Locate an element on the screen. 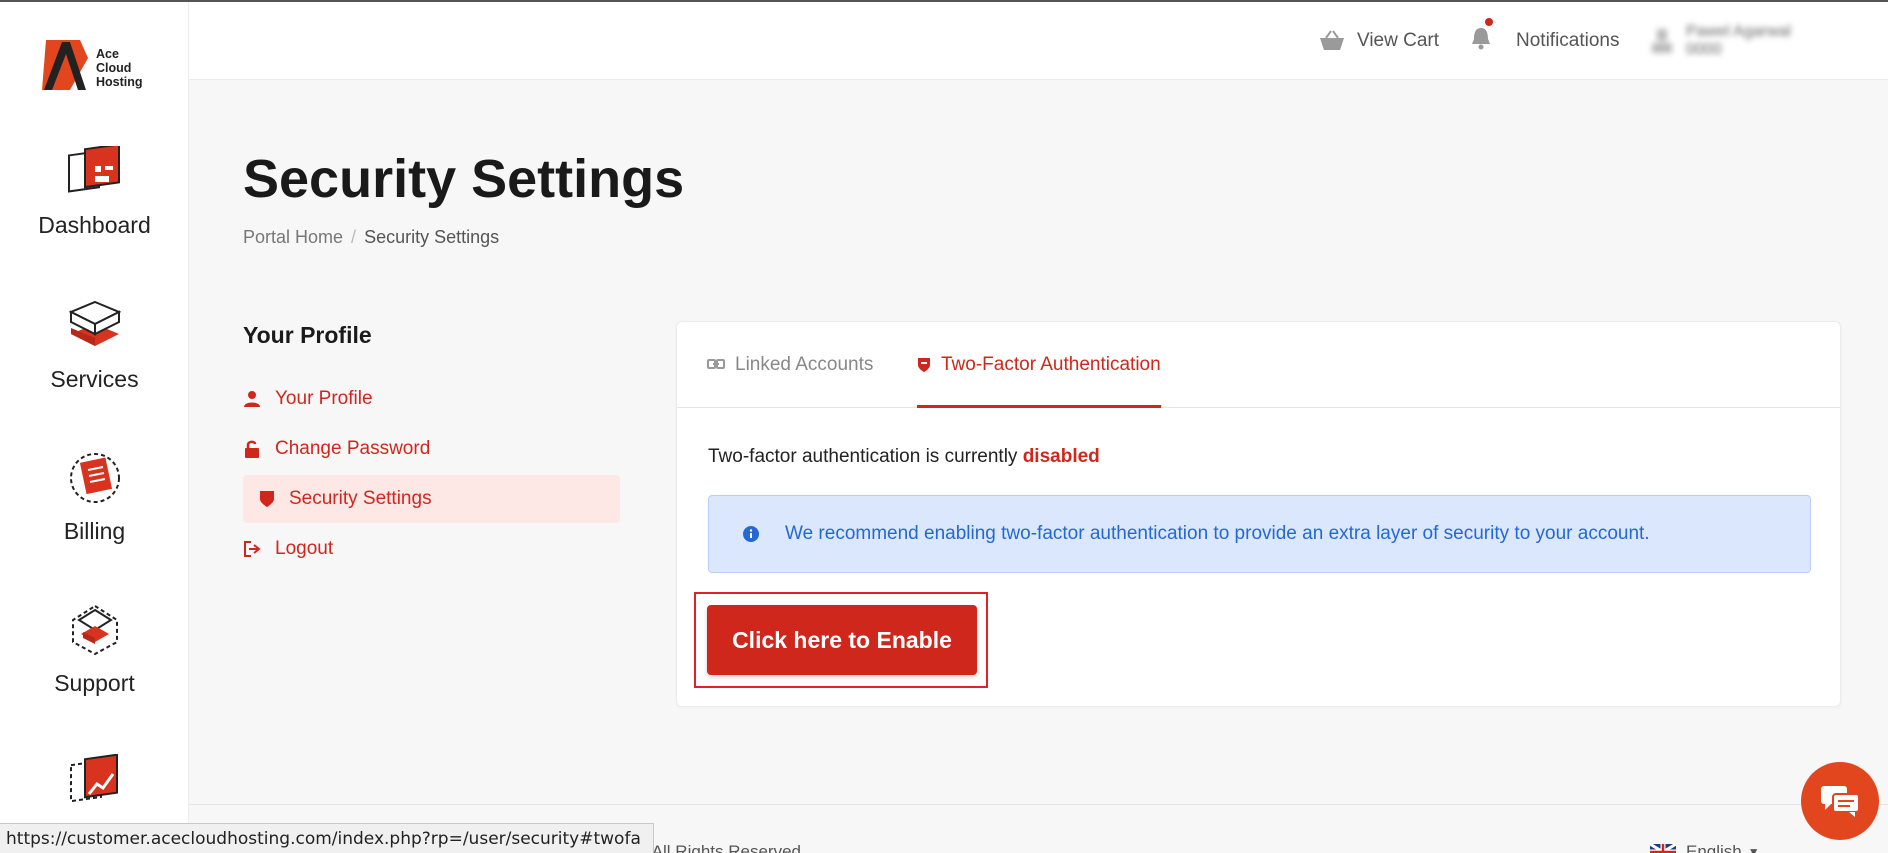 This screenshot has width=1888, height=853. chat-icon is located at coordinates (1840, 801).